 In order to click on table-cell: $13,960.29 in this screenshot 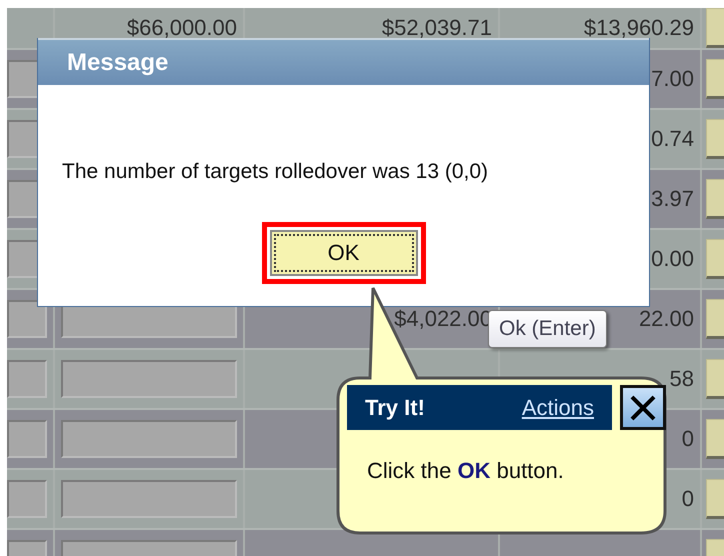, I will do `click(639, 28)`.